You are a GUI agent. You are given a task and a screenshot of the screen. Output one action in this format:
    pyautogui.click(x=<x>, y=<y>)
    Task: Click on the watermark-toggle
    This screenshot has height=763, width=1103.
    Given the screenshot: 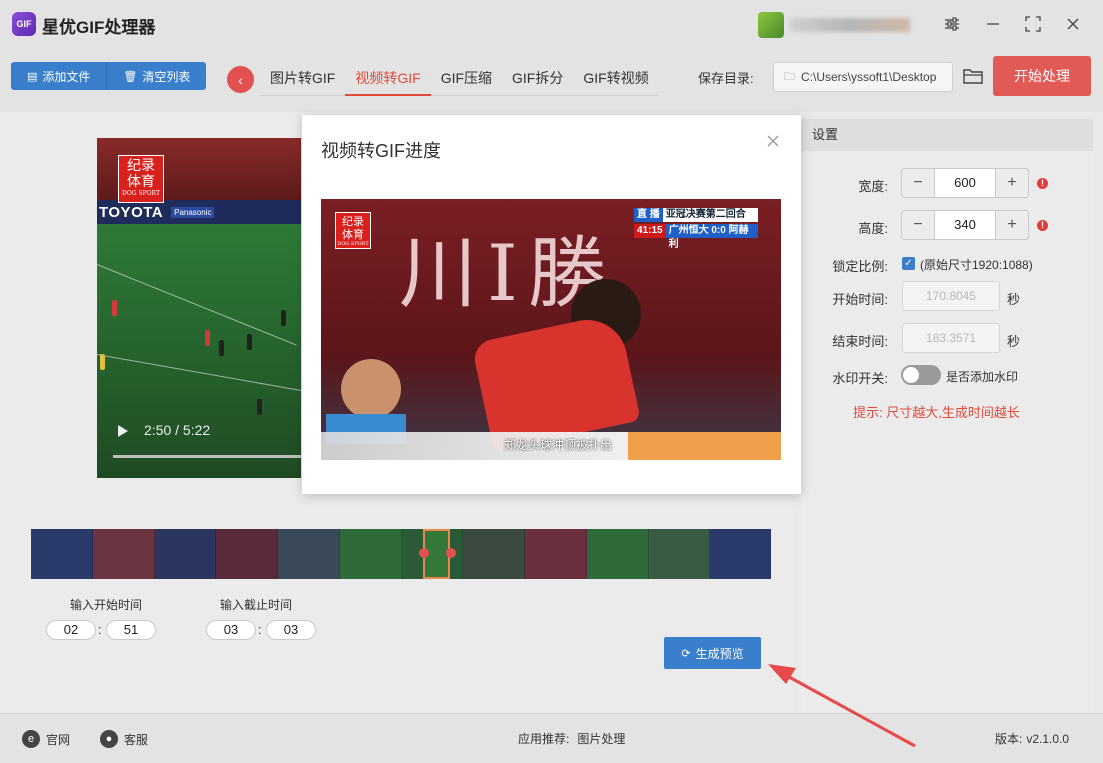 What is the action you would take?
    pyautogui.click(x=921, y=375)
    